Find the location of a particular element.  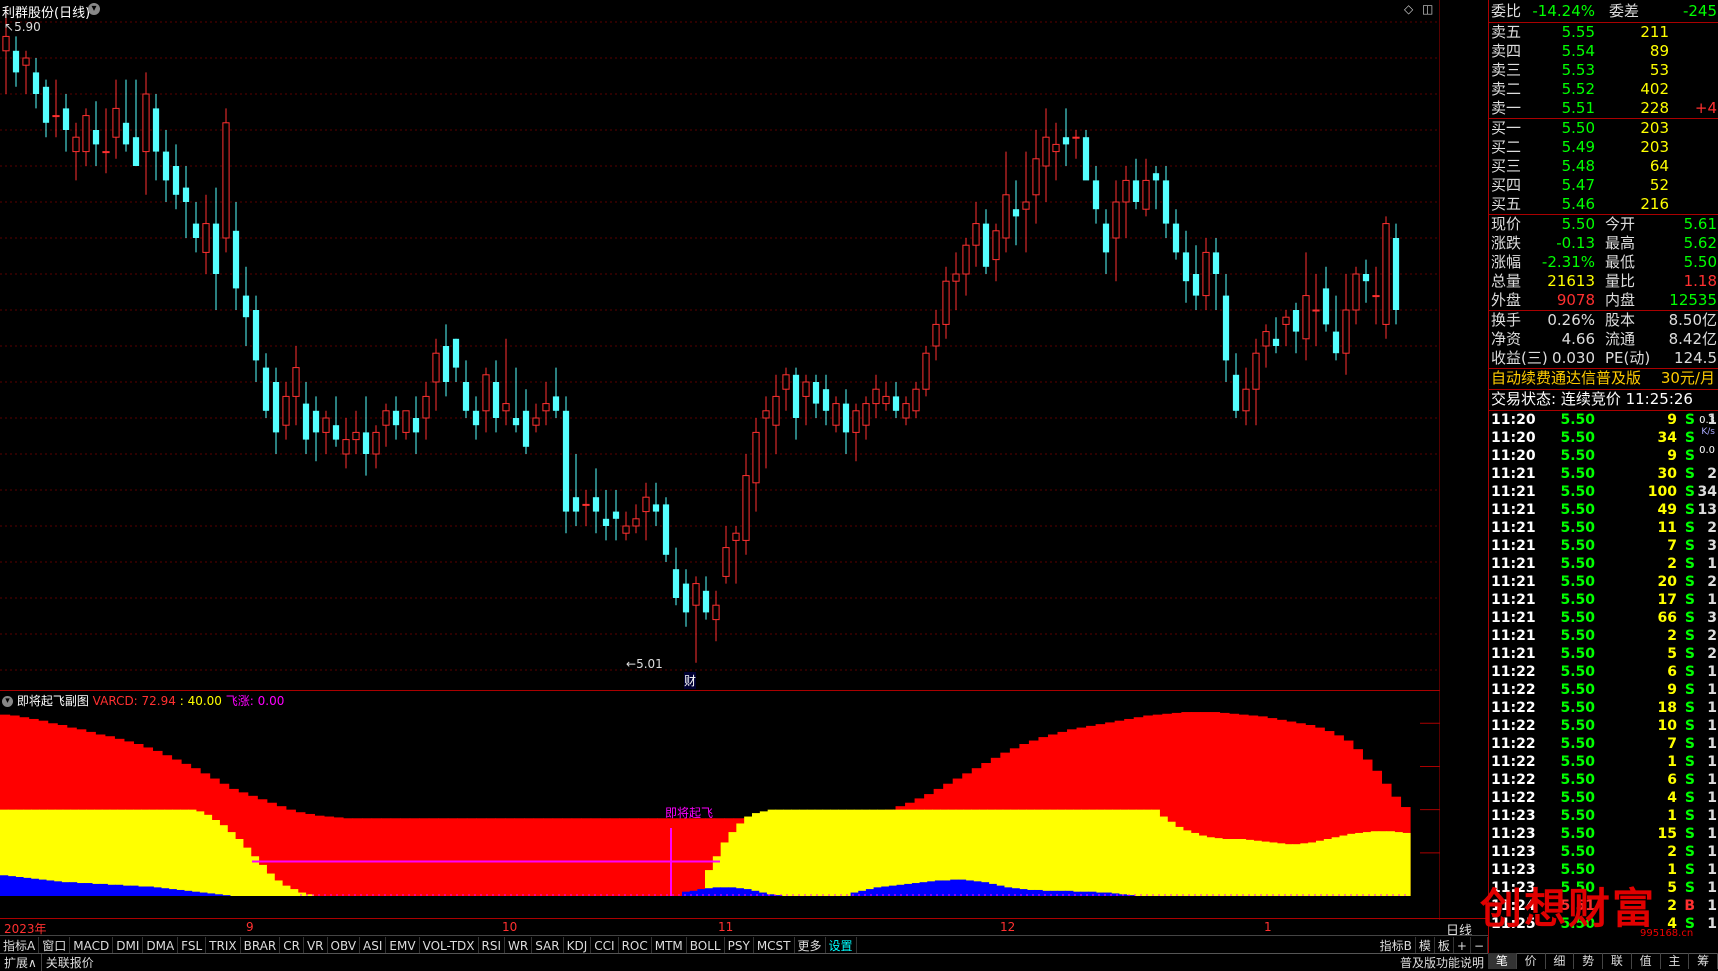

fund-value-2: 124.5 is located at coordinates (1695, 358).